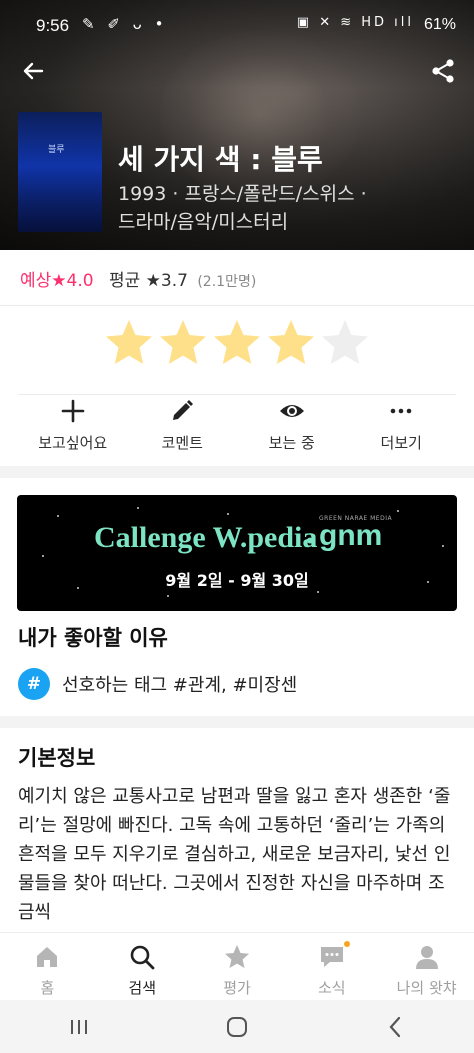  I want to click on system-nav-bar, so click(237, 1026).